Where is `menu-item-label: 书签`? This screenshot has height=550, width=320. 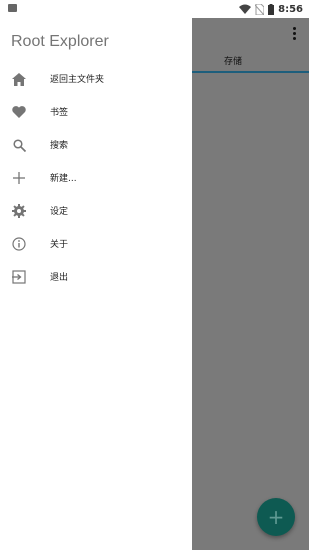 menu-item-label: 书签 is located at coordinates (59, 113).